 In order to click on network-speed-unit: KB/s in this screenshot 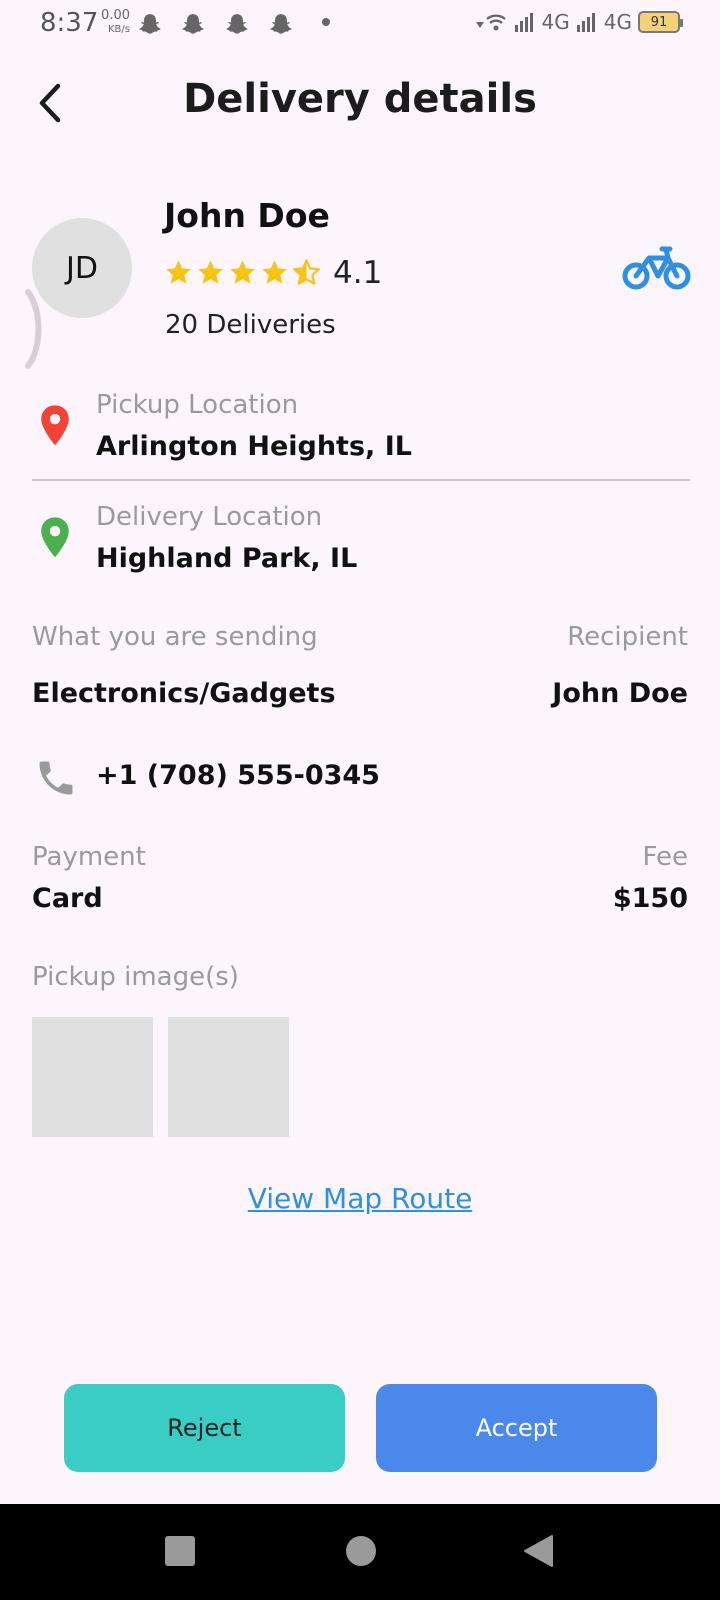, I will do `click(119, 29)`.